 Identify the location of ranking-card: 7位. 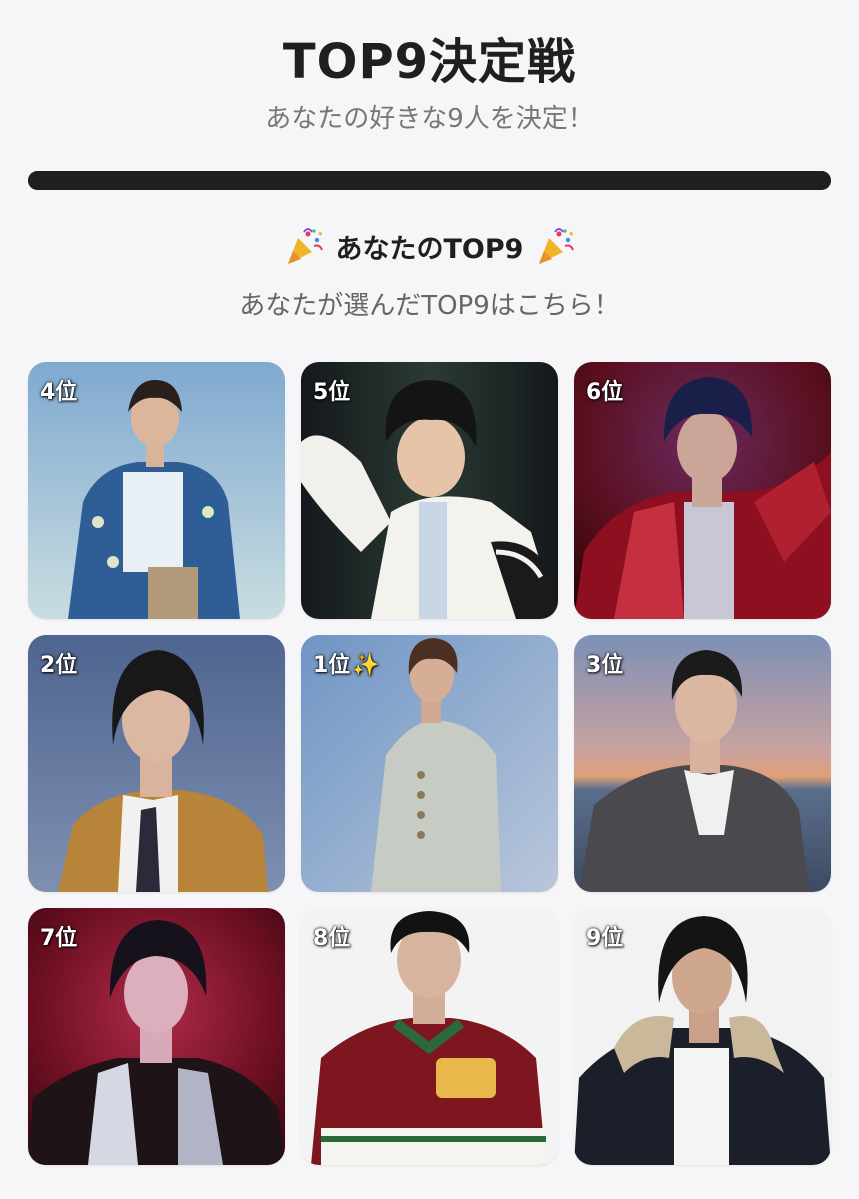
(156, 1036).